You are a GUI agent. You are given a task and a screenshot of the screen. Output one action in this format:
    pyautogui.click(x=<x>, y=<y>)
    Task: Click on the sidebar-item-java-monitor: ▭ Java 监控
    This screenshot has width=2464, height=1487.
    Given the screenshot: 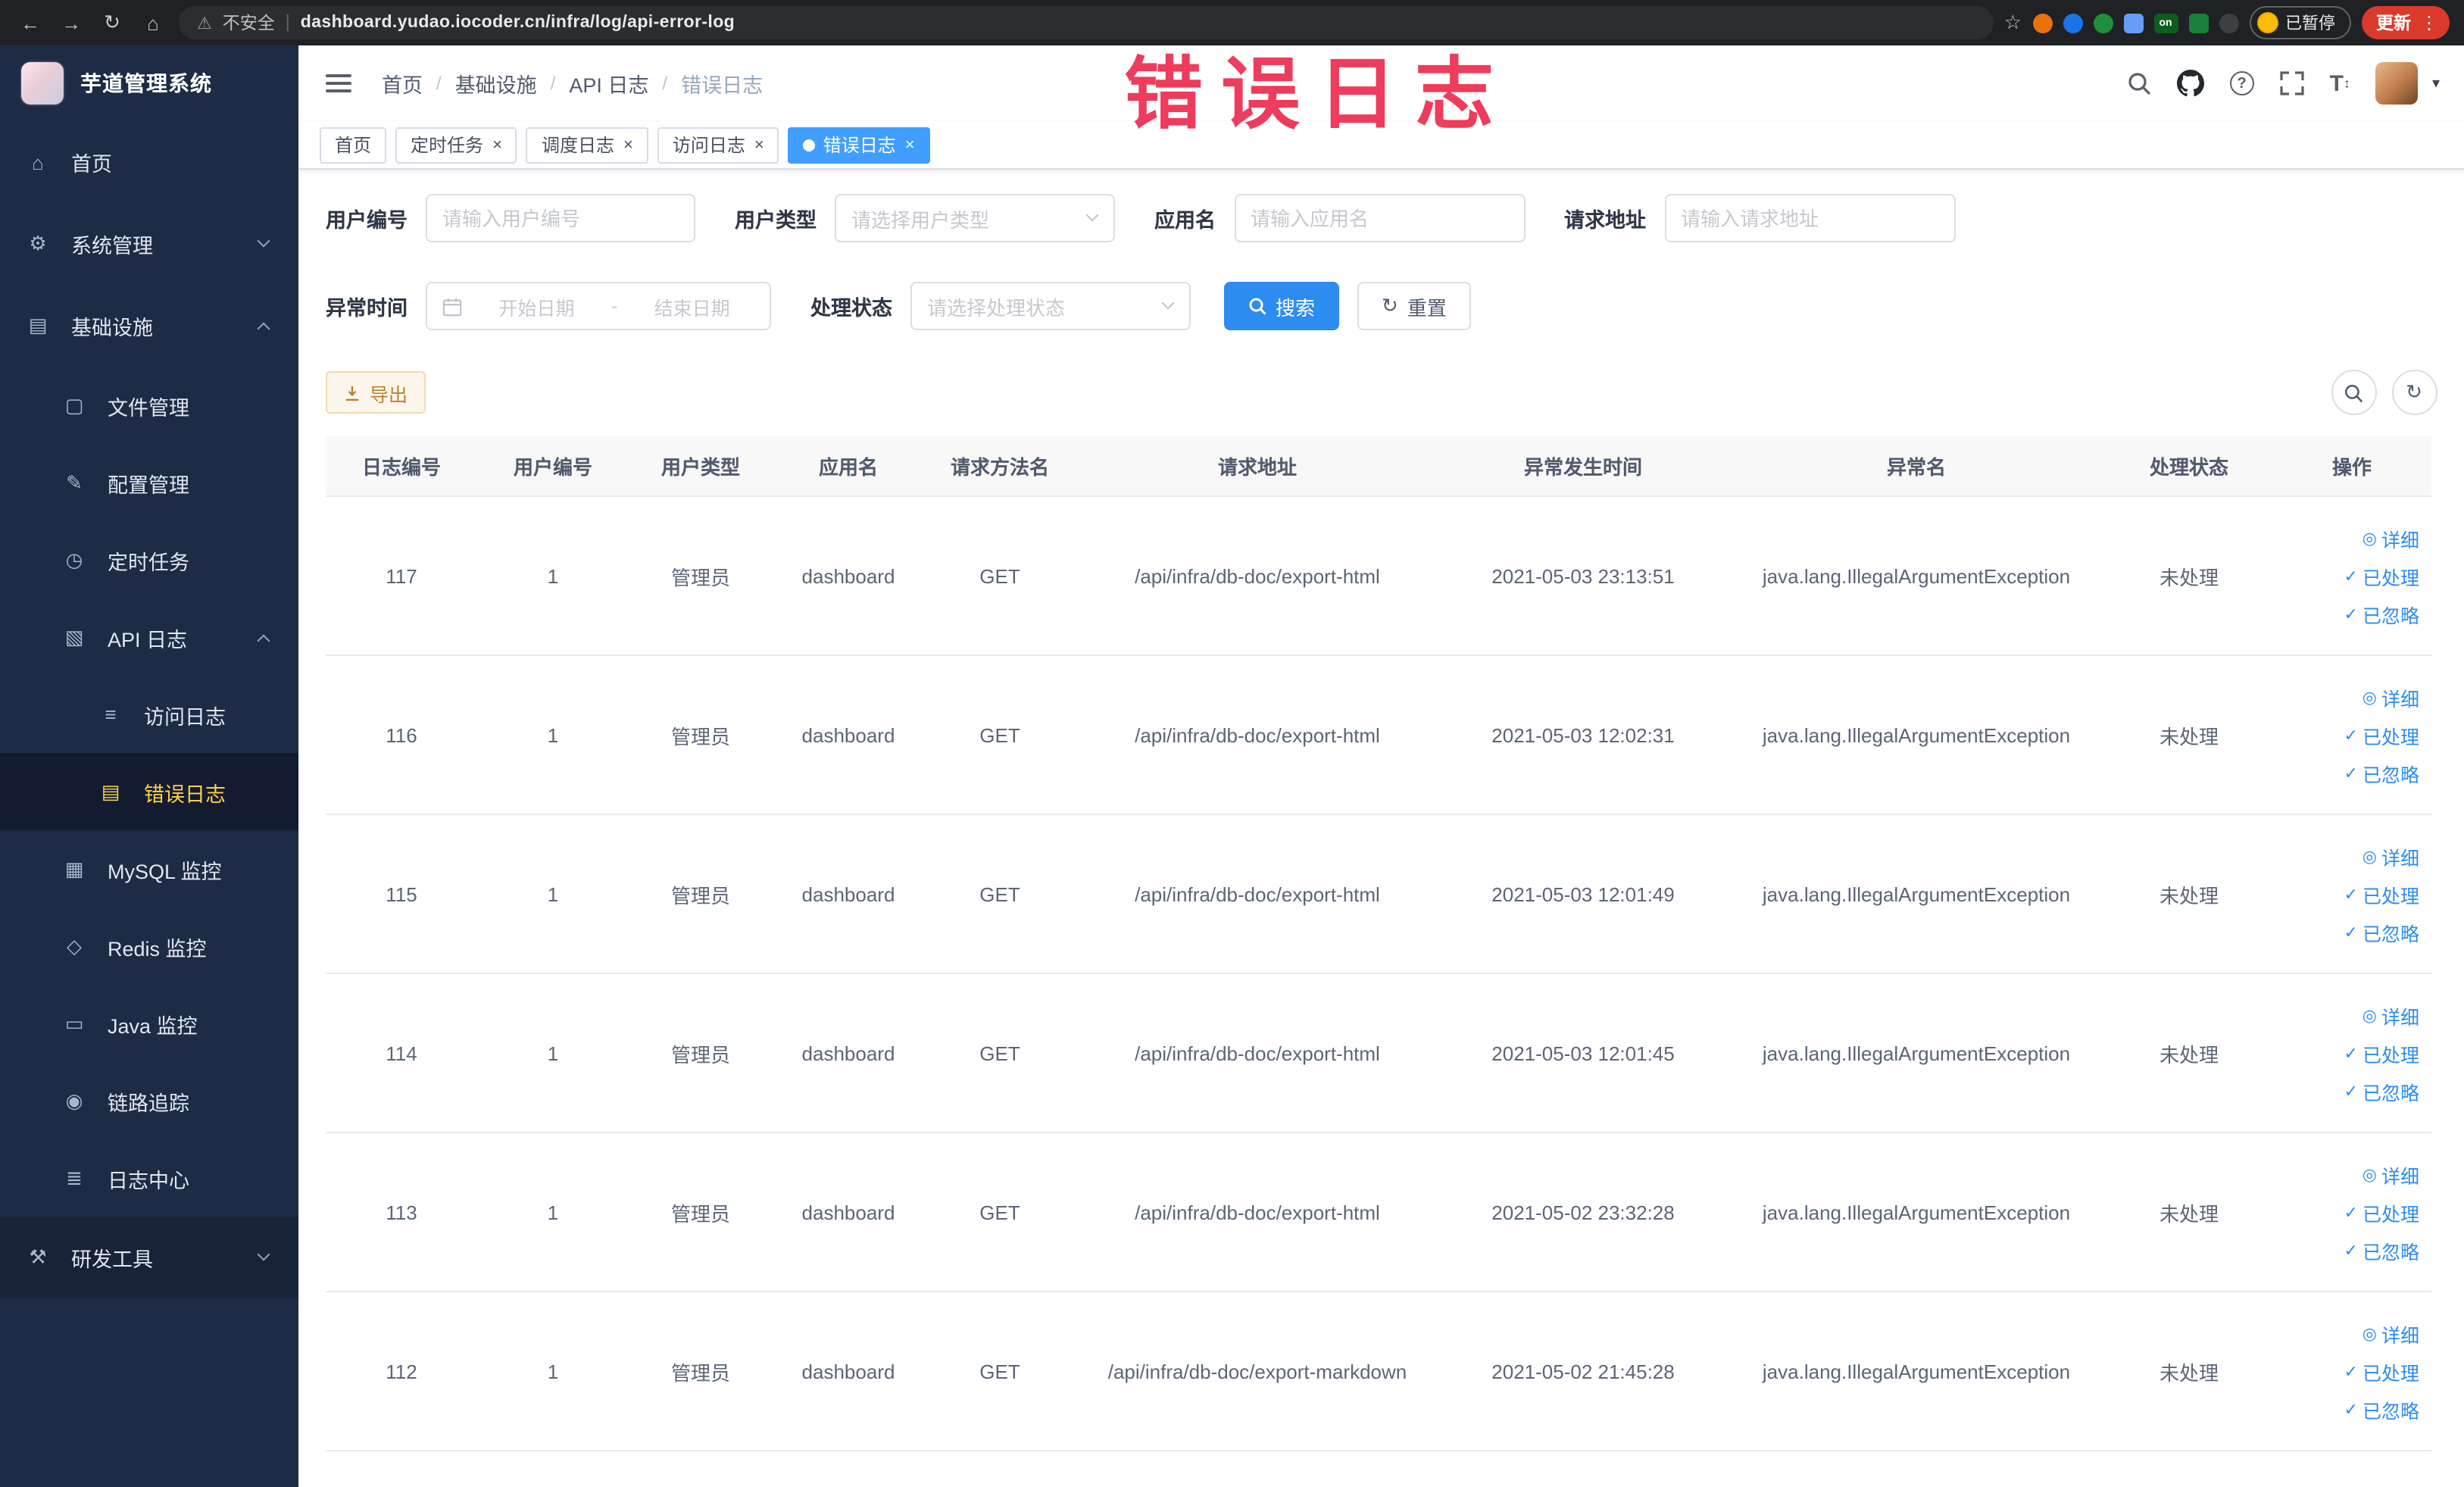 What is the action you would take?
    pyautogui.click(x=149, y=1023)
    